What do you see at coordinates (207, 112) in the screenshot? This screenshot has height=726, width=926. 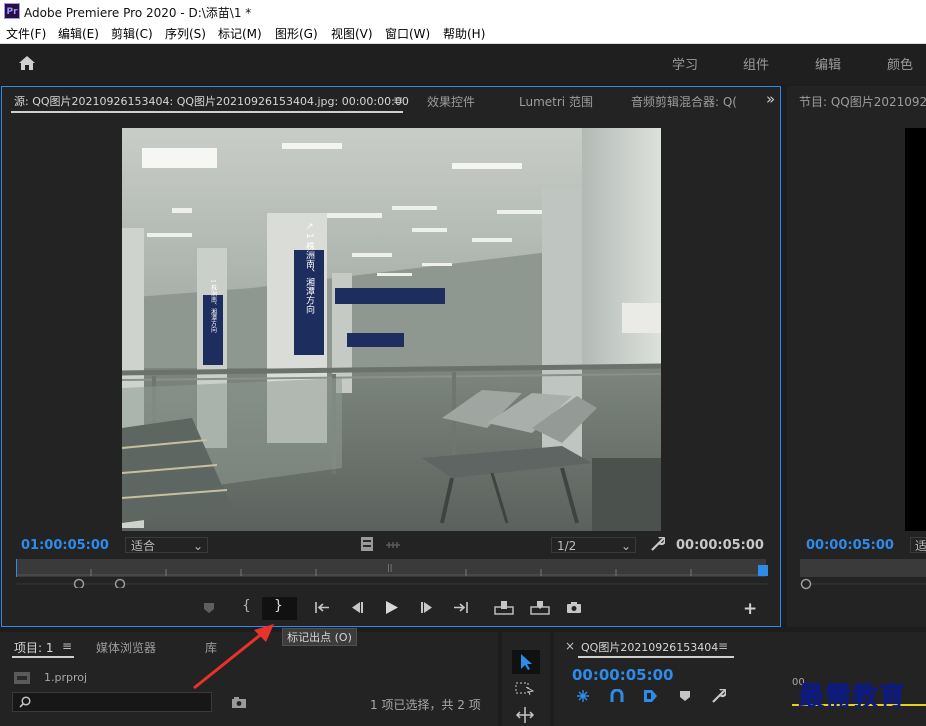 I see `active-tab-underline` at bounding box center [207, 112].